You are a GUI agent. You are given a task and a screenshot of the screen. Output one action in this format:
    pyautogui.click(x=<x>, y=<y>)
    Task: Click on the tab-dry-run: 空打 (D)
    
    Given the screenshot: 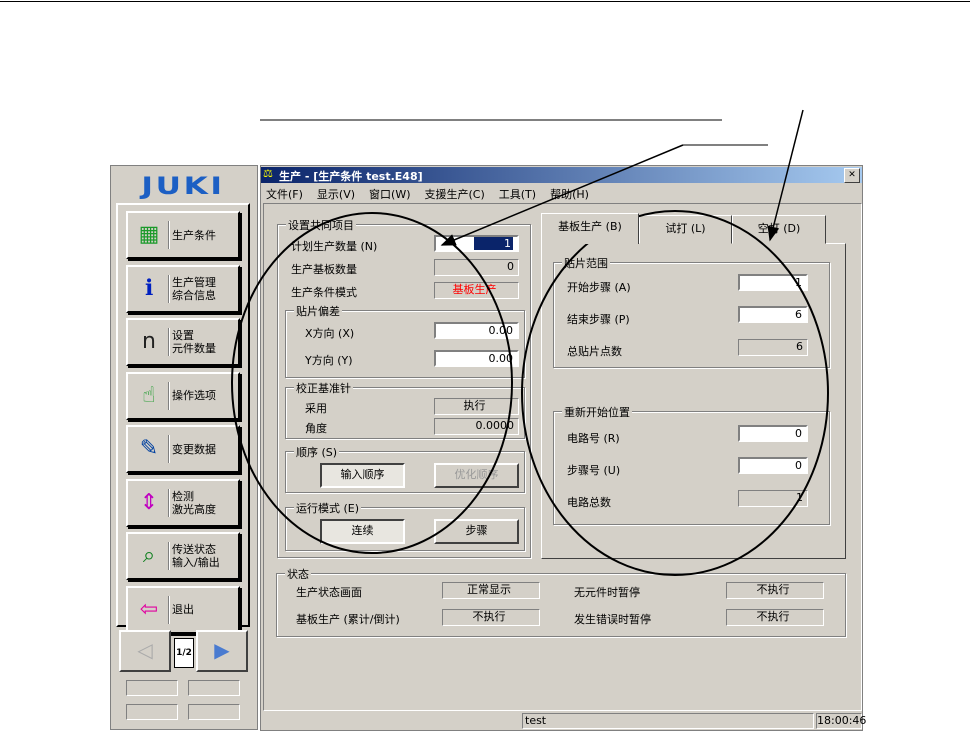 What is the action you would take?
    pyautogui.click(x=779, y=229)
    